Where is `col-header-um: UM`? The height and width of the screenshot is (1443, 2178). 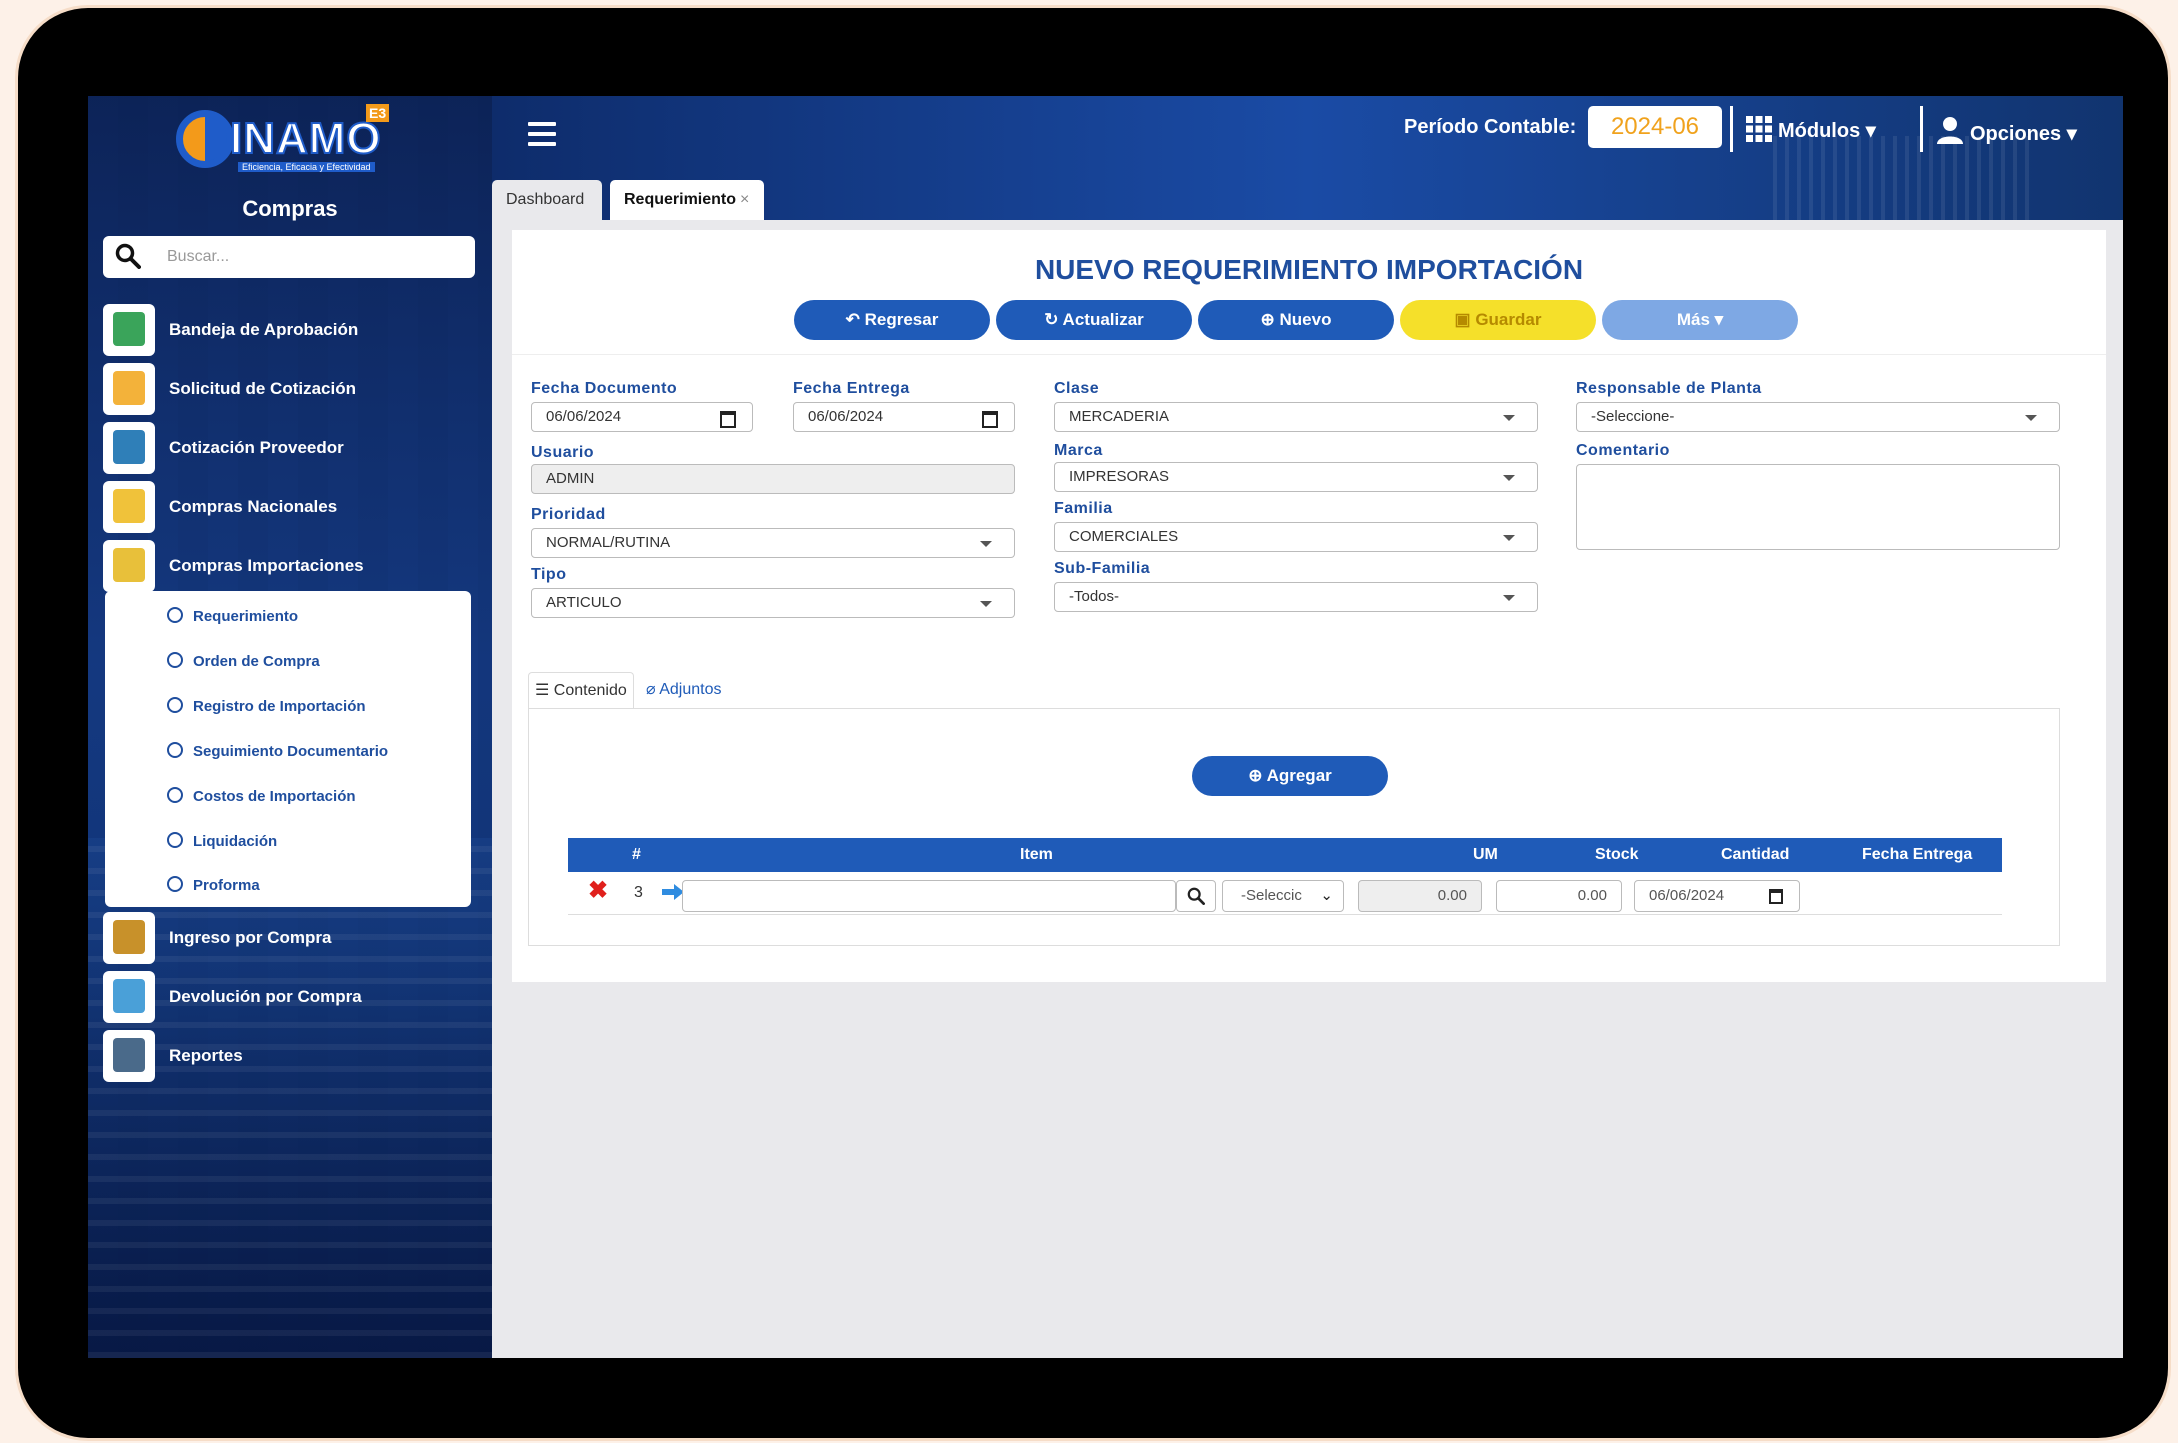 col-header-um: UM is located at coordinates (1485, 854).